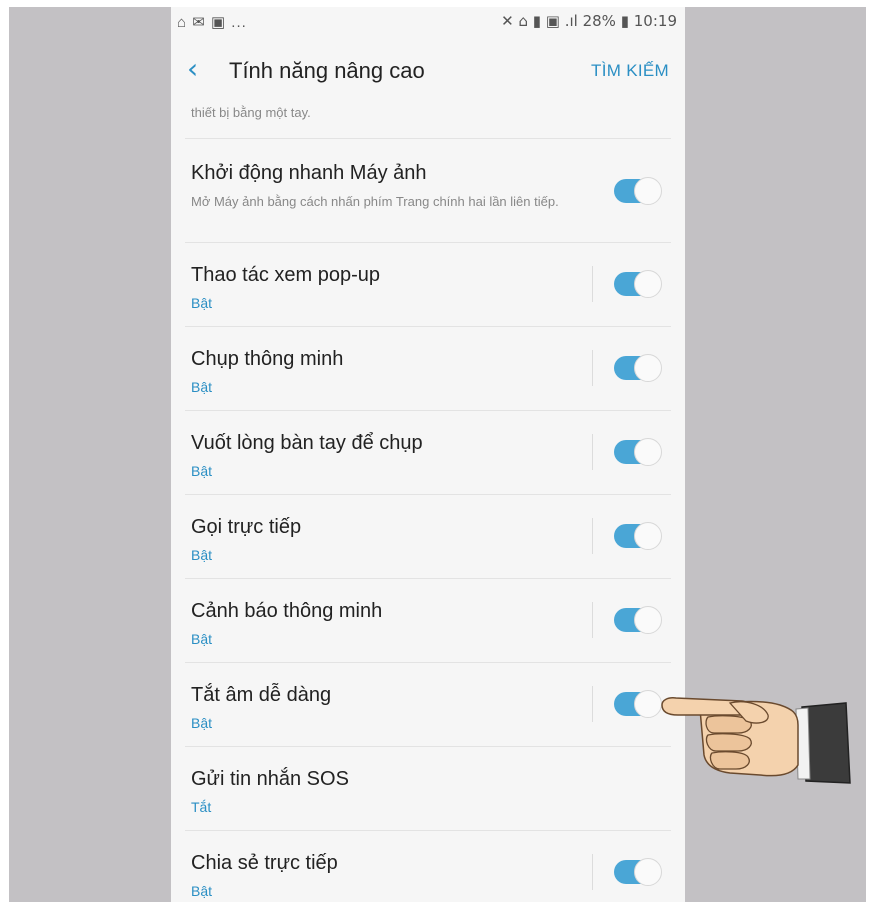 This screenshot has height=907, width=870. What do you see at coordinates (267, 359) in the screenshot?
I see `setting-title: Chụp thông minh` at bounding box center [267, 359].